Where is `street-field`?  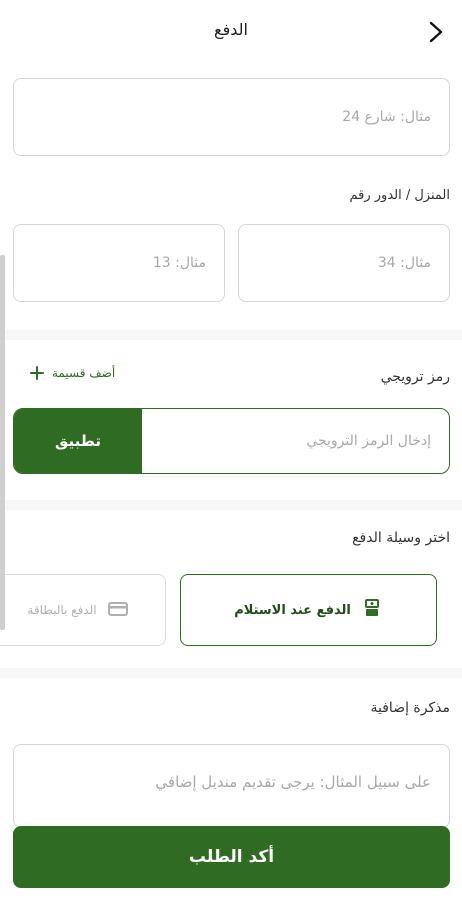
street-field is located at coordinates (231, 117).